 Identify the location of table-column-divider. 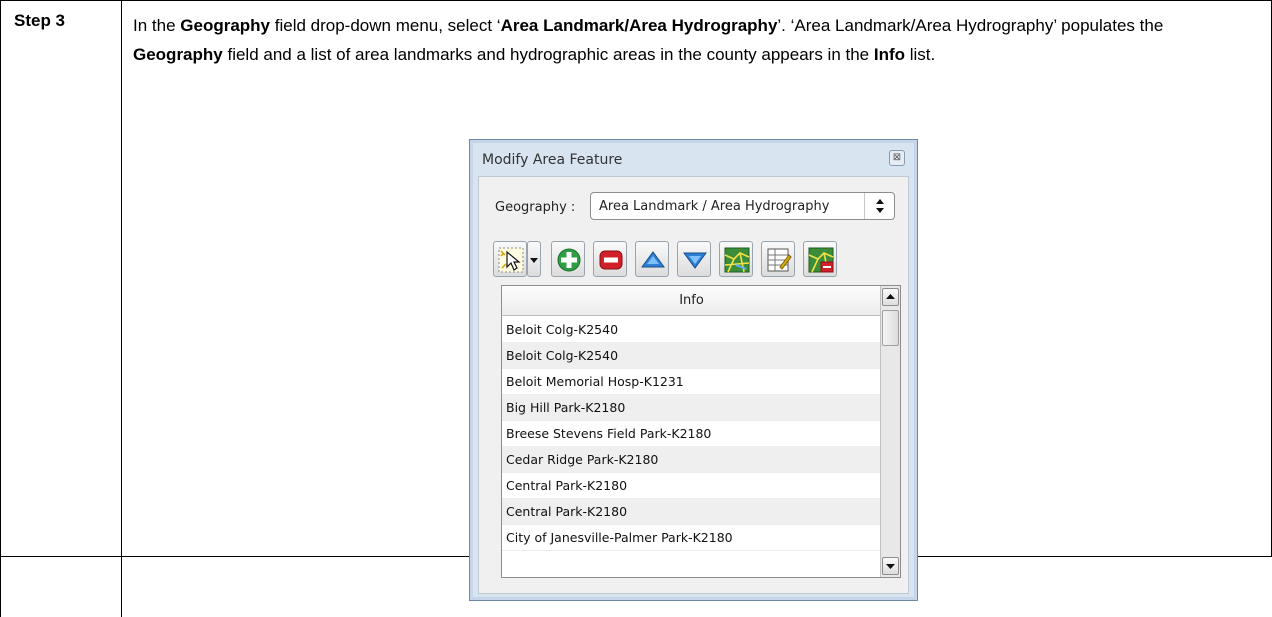
(121, 308).